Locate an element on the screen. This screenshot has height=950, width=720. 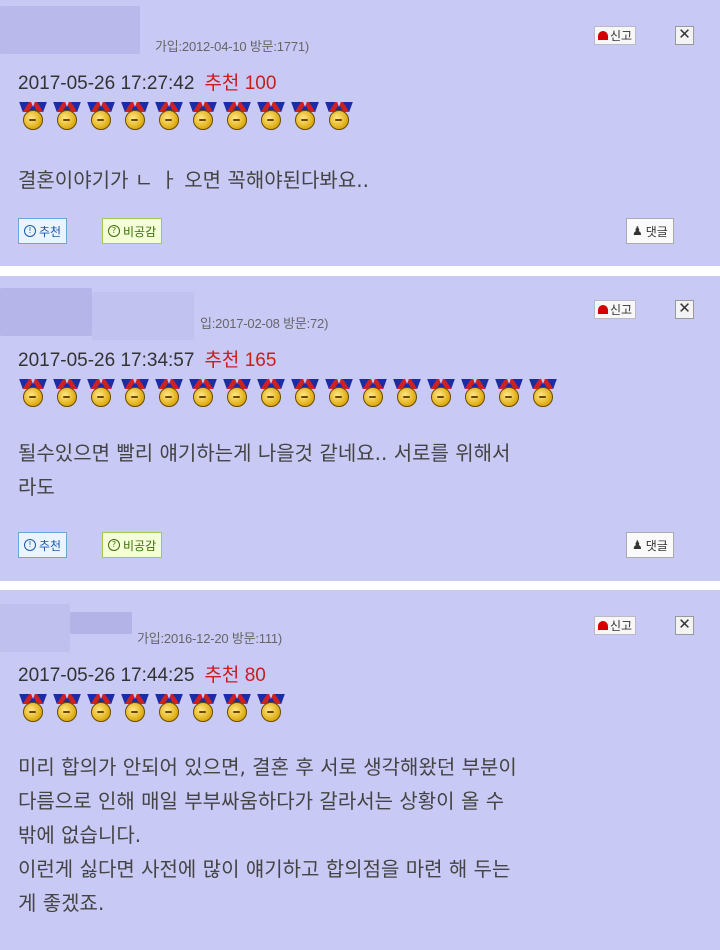
rec-label: 추천 165 is located at coordinates (240, 360).